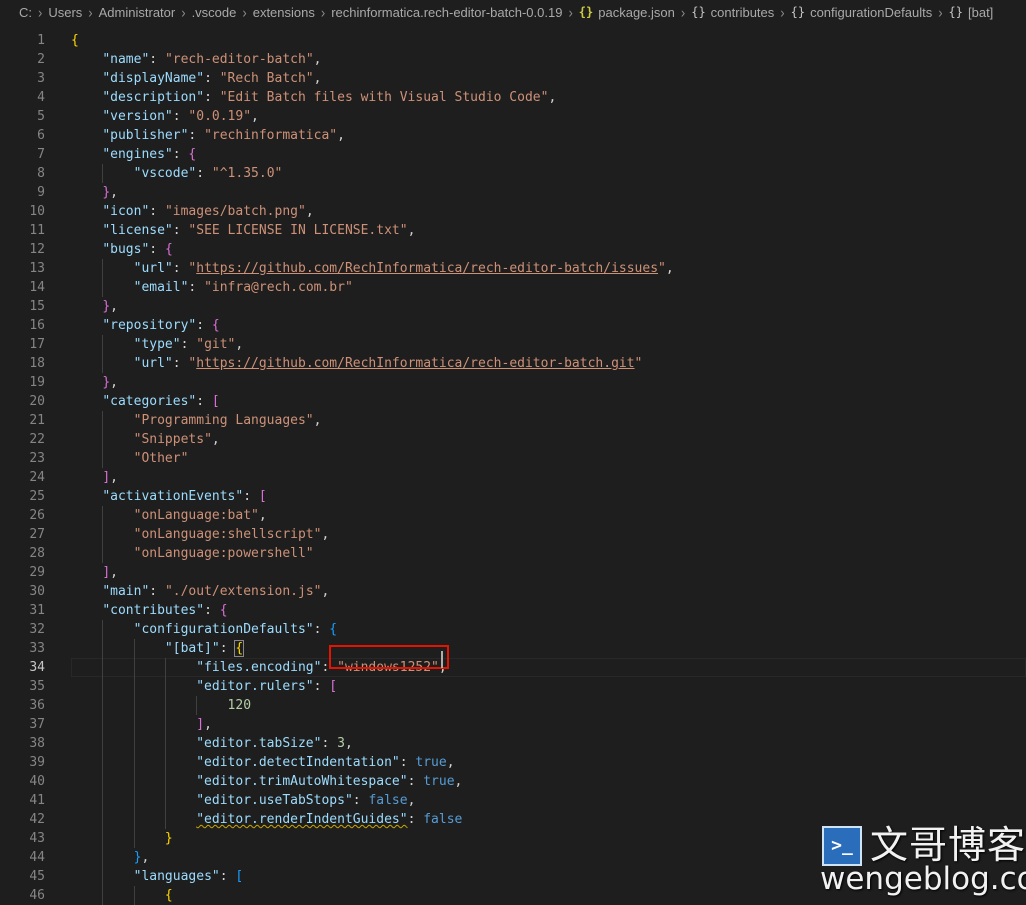 The height and width of the screenshot is (905, 1026). I want to click on line-number: 12, so click(22, 249).